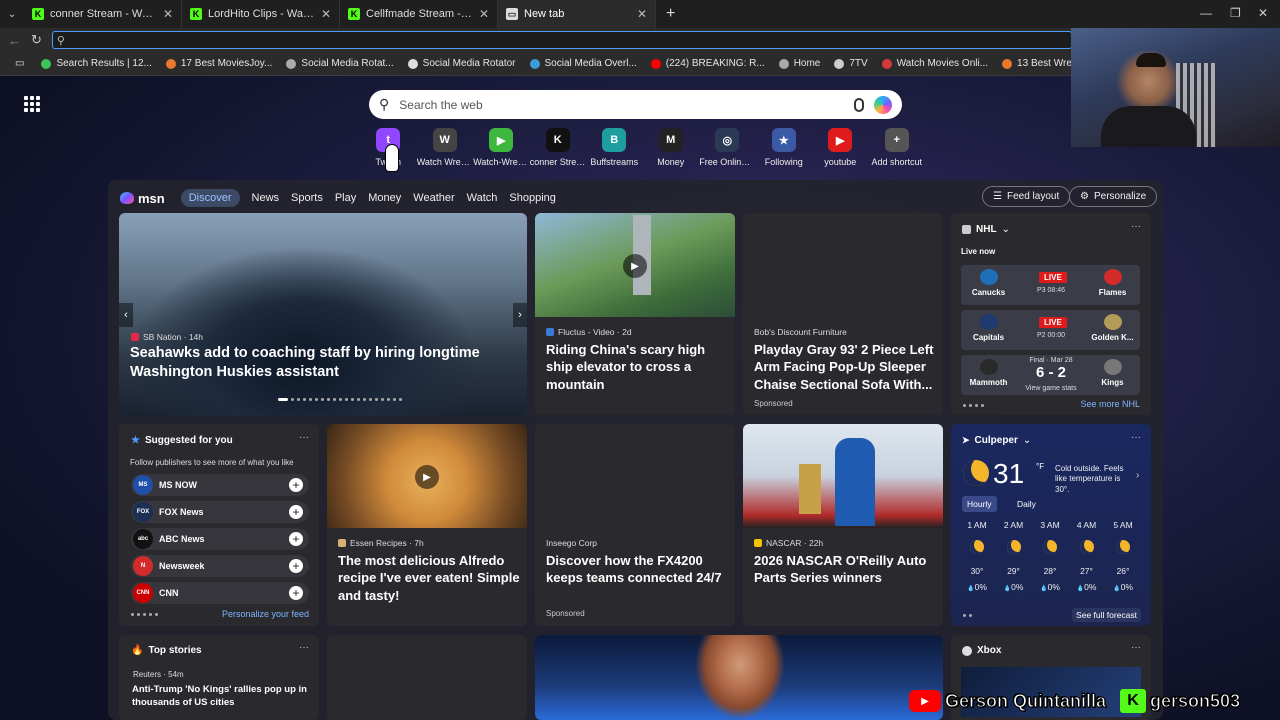 Image resolution: width=1280 pixels, height=720 pixels. What do you see at coordinates (532, 198) in the screenshot?
I see `nav-shopping: Shopping` at bounding box center [532, 198].